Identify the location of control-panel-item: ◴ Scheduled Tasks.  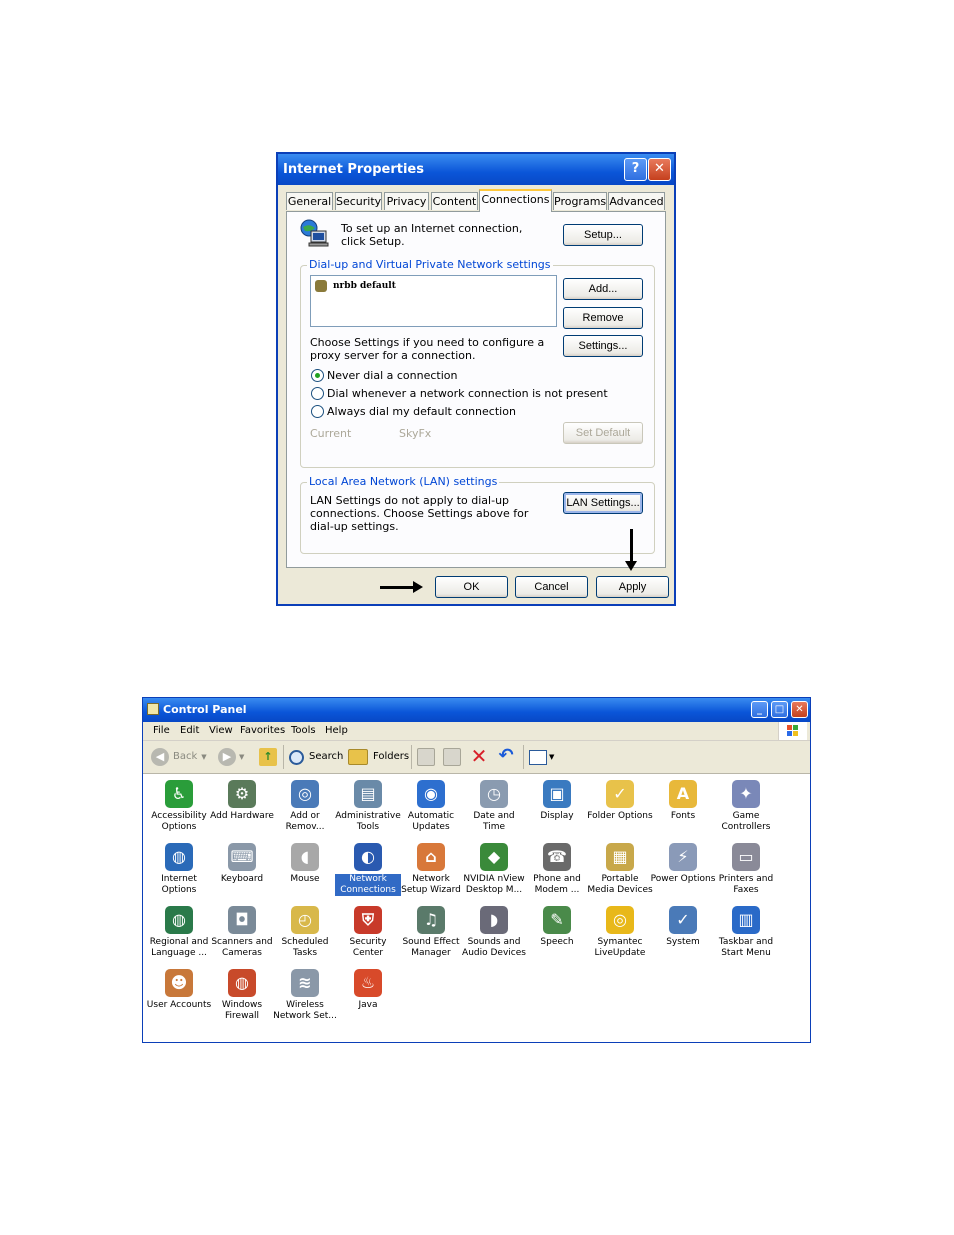
(305, 932).